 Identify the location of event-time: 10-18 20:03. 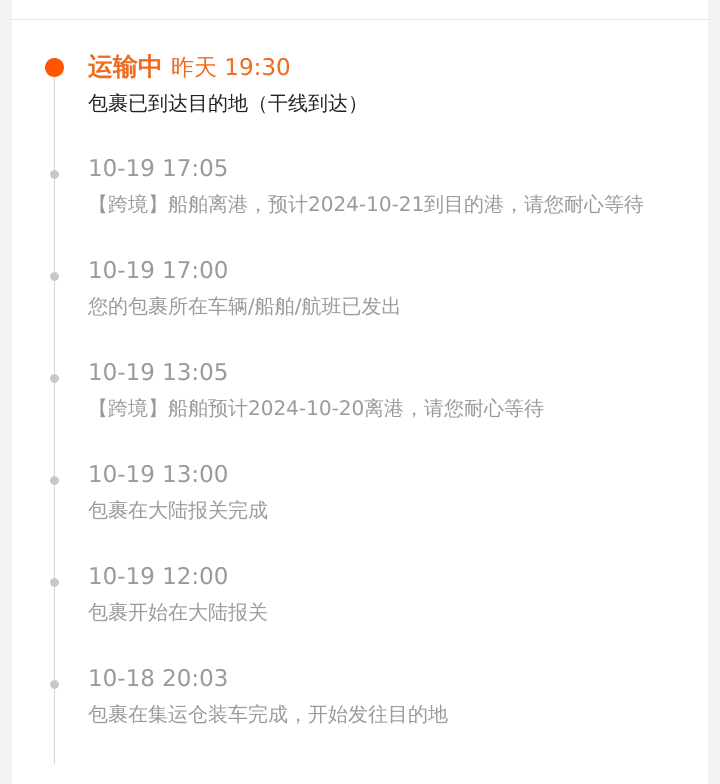
(158, 679).